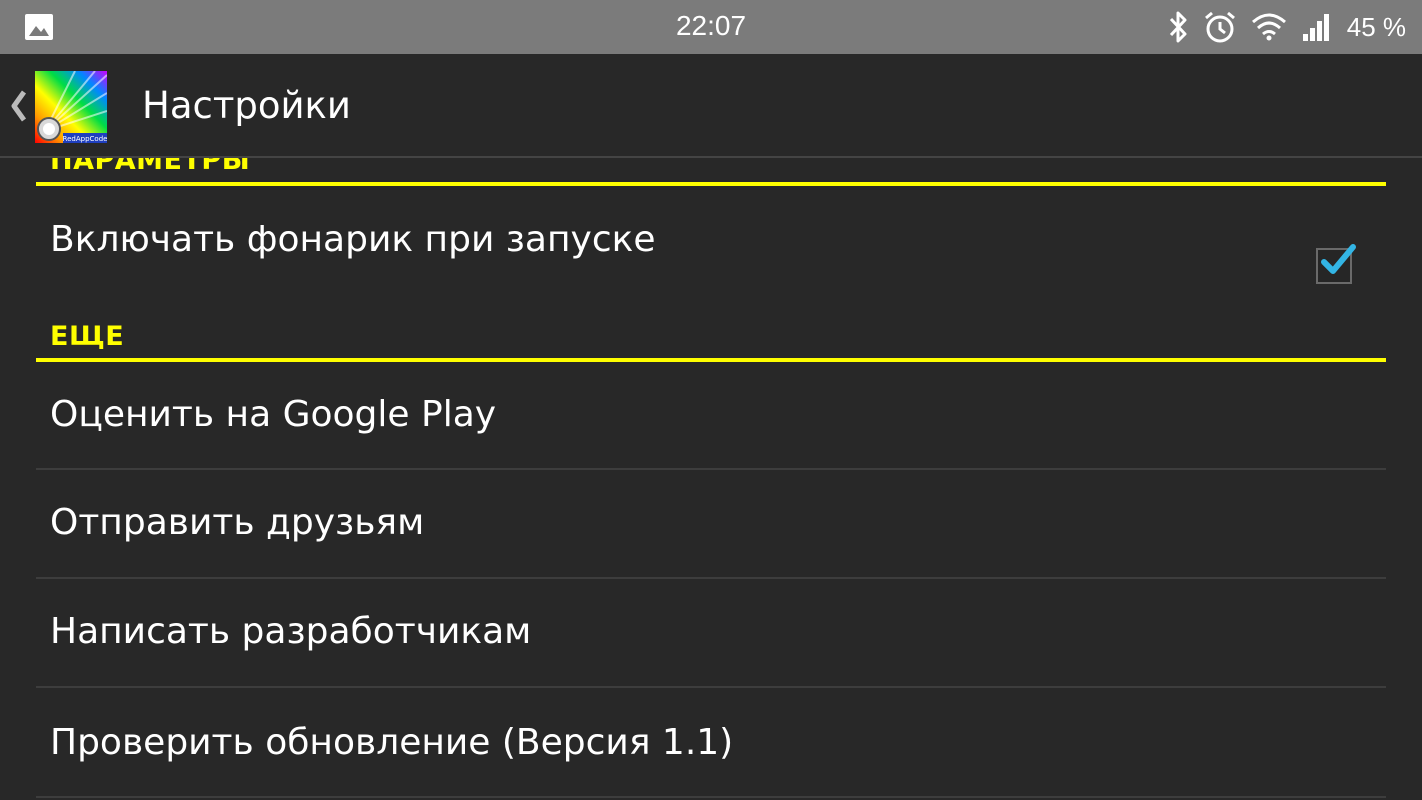 The width and height of the screenshot is (1422, 800). What do you see at coordinates (87, 336) in the screenshot?
I see `section-header-label: ЕЩЕ` at bounding box center [87, 336].